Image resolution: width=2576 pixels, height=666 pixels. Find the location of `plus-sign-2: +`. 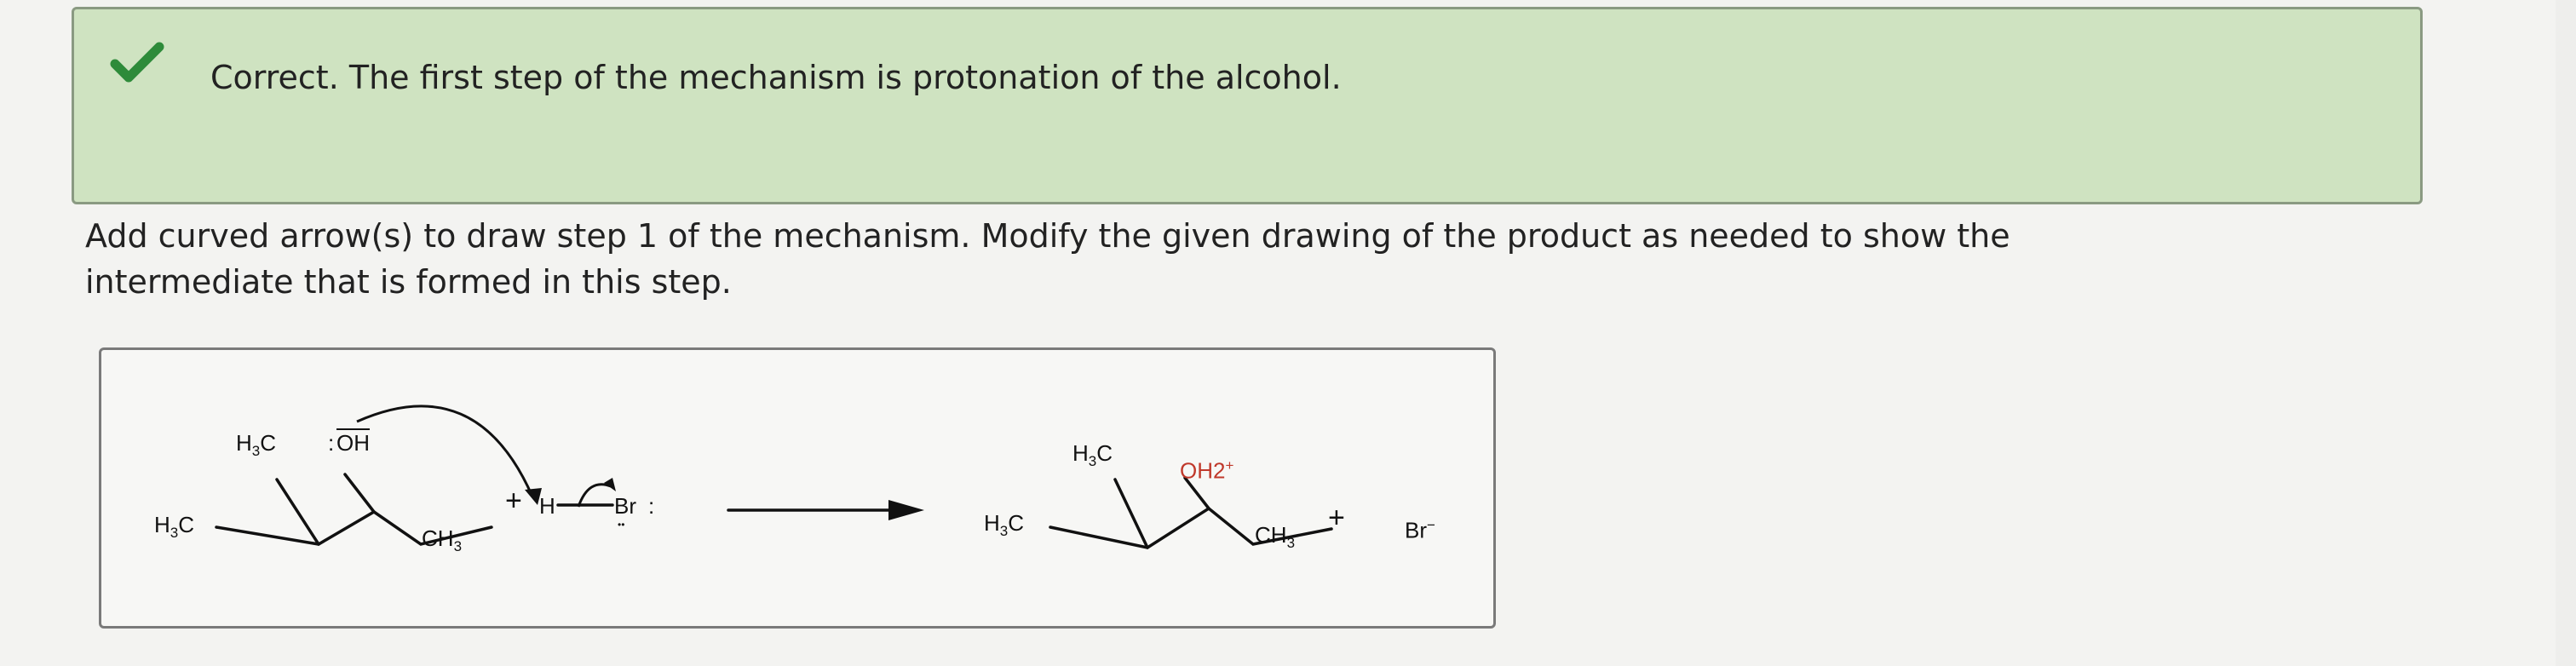

plus-sign-2: + is located at coordinates (1336, 518).